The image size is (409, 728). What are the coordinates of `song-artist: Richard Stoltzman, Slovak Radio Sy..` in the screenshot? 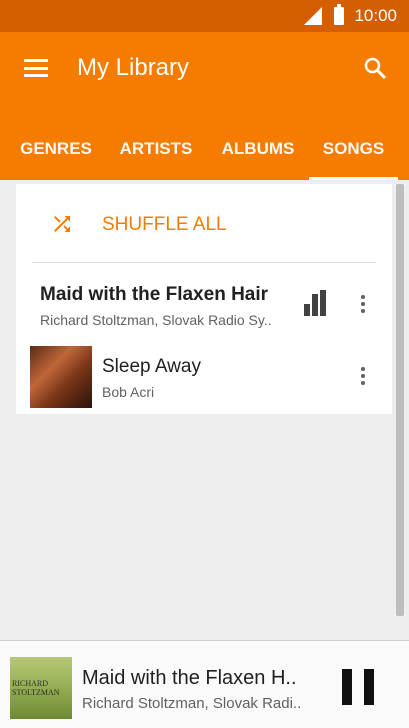 It's located at (156, 320).